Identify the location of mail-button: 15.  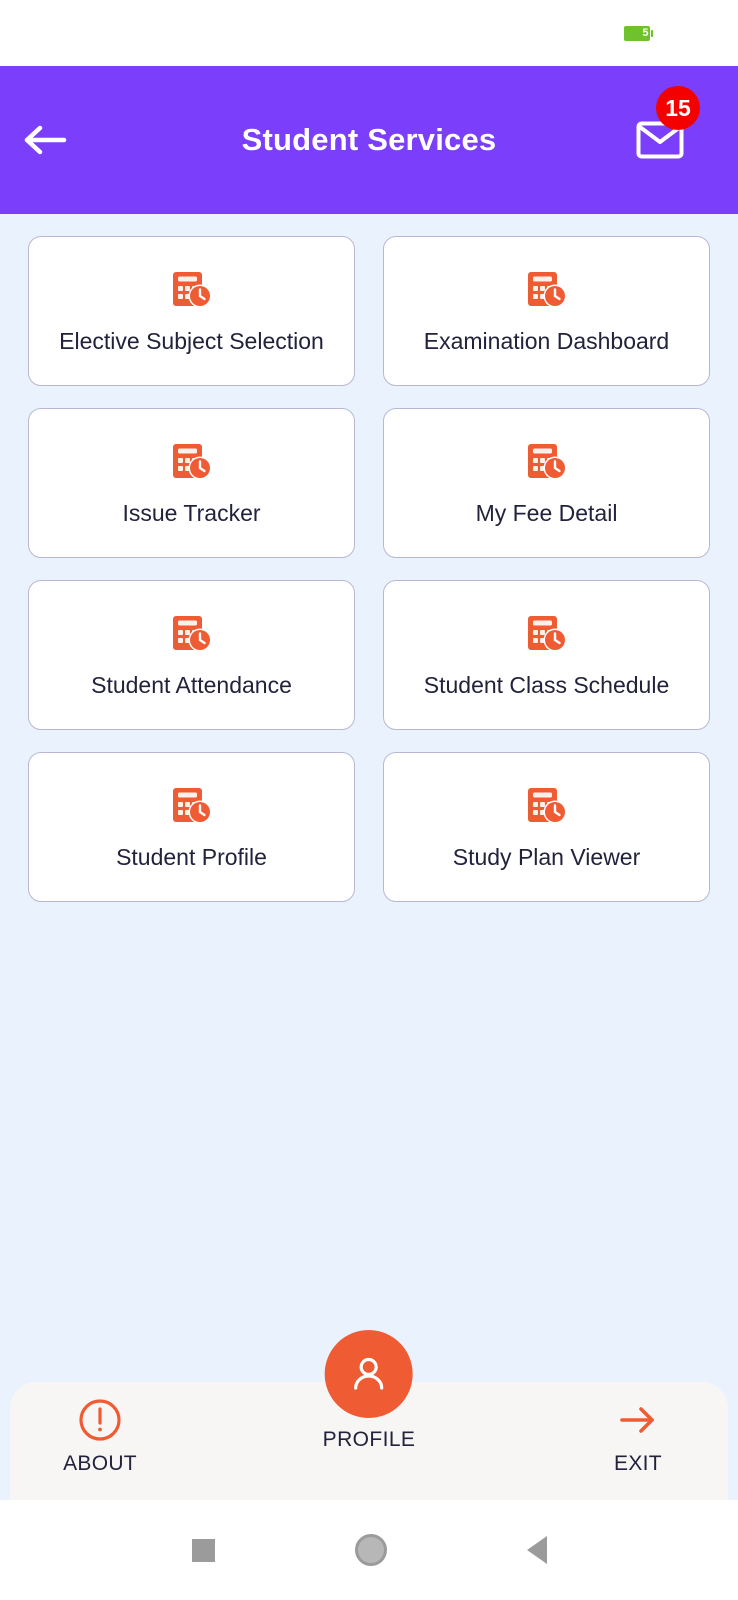
(667, 126).